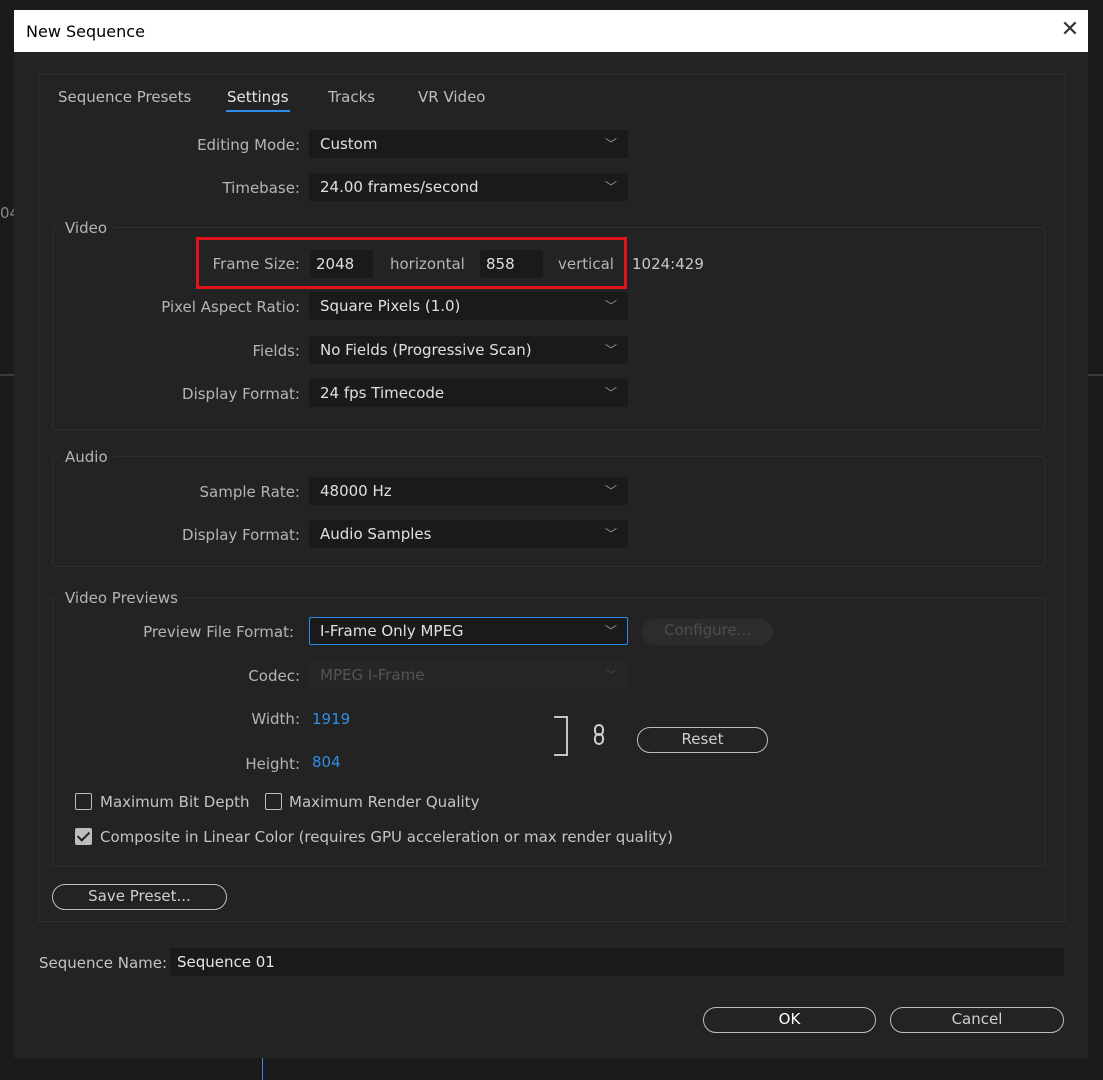 The image size is (1103, 1080). What do you see at coordinates (468, 631) in the screenshot?
I see `preview-format-select: I-Frame Only MPEG ﹀` at bounding box center [468, 631].